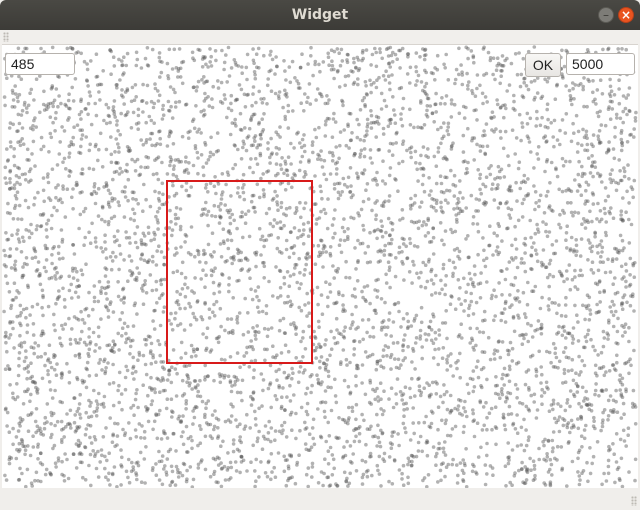 The height and width of the screenshot is (510, 640). Describe the element at coordinates (6, 37) in the screenshot. I see `grip-icon` at that location.